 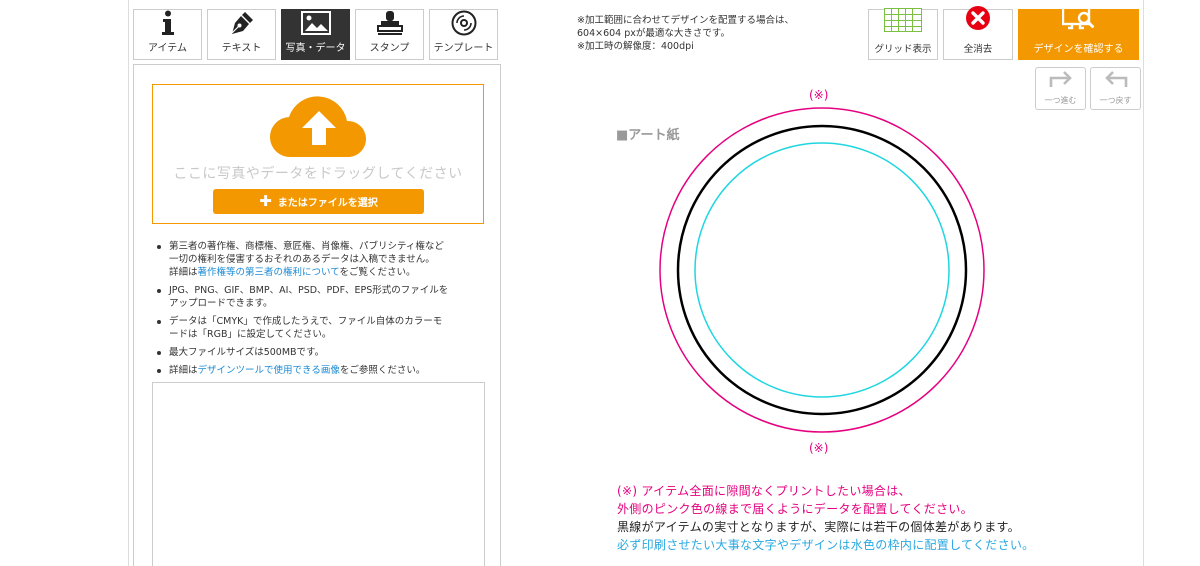 What do you see at coordinates (315, 48) in the screenshot?
I see `tab-photo-data-label: 写真・データ` at bounding box center [315, 48].